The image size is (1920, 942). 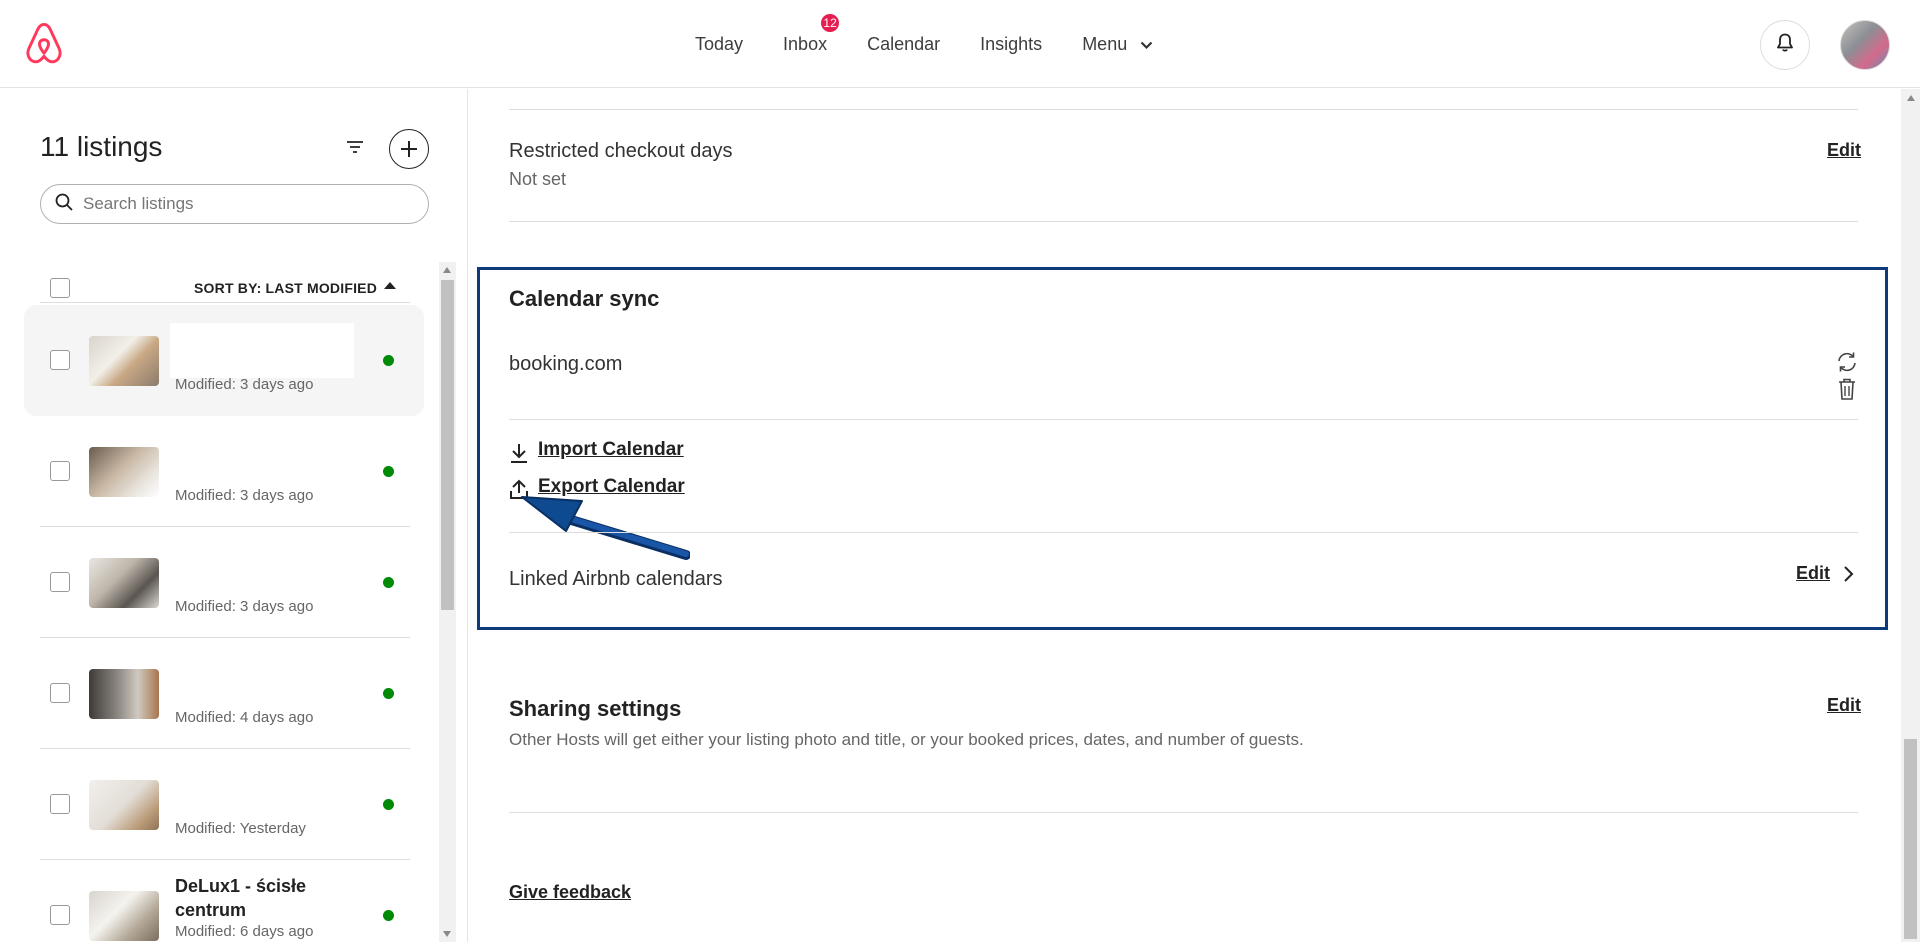 What do you see at coordinates (447, 934) in the screenshot?
I see `scroll-down-arrow` at bounding box center [447, 934].